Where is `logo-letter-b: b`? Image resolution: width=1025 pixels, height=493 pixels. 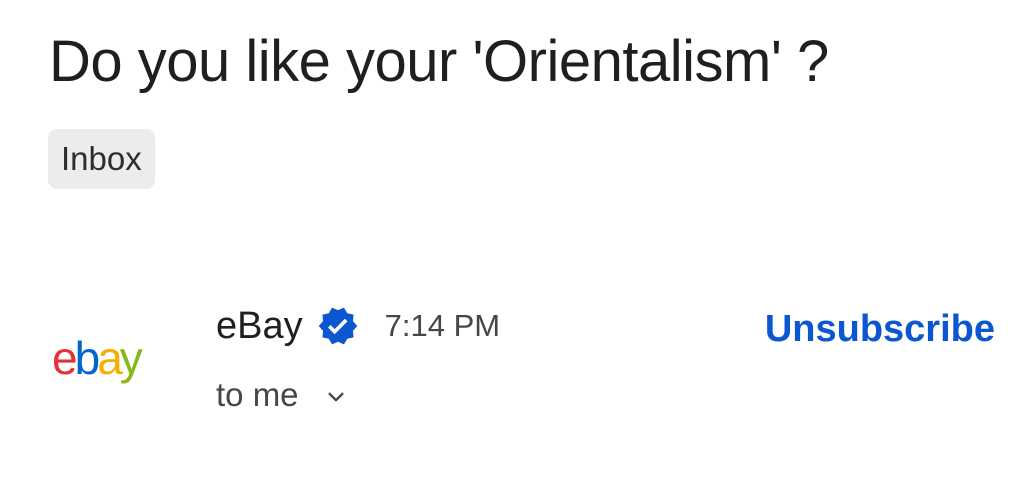 logo-letter-b: b is located at coordinates (87, 358).